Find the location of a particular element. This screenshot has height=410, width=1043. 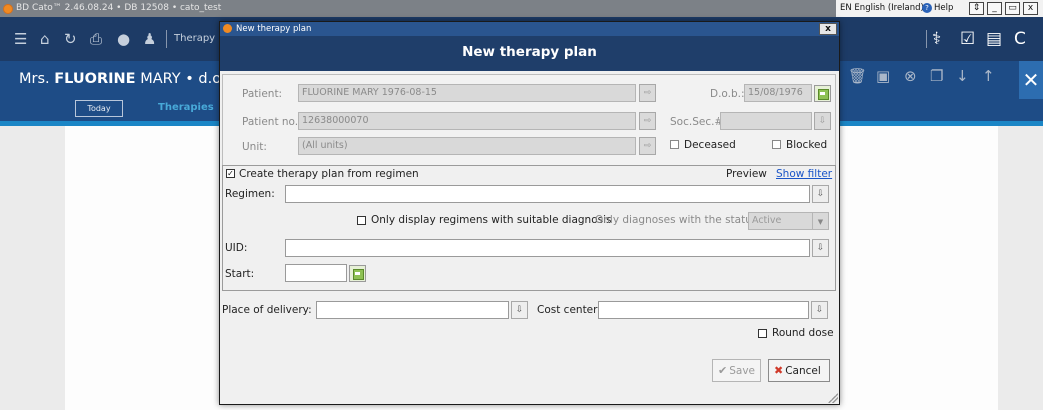

info-icon: ● is located at coordinates (123, 39).